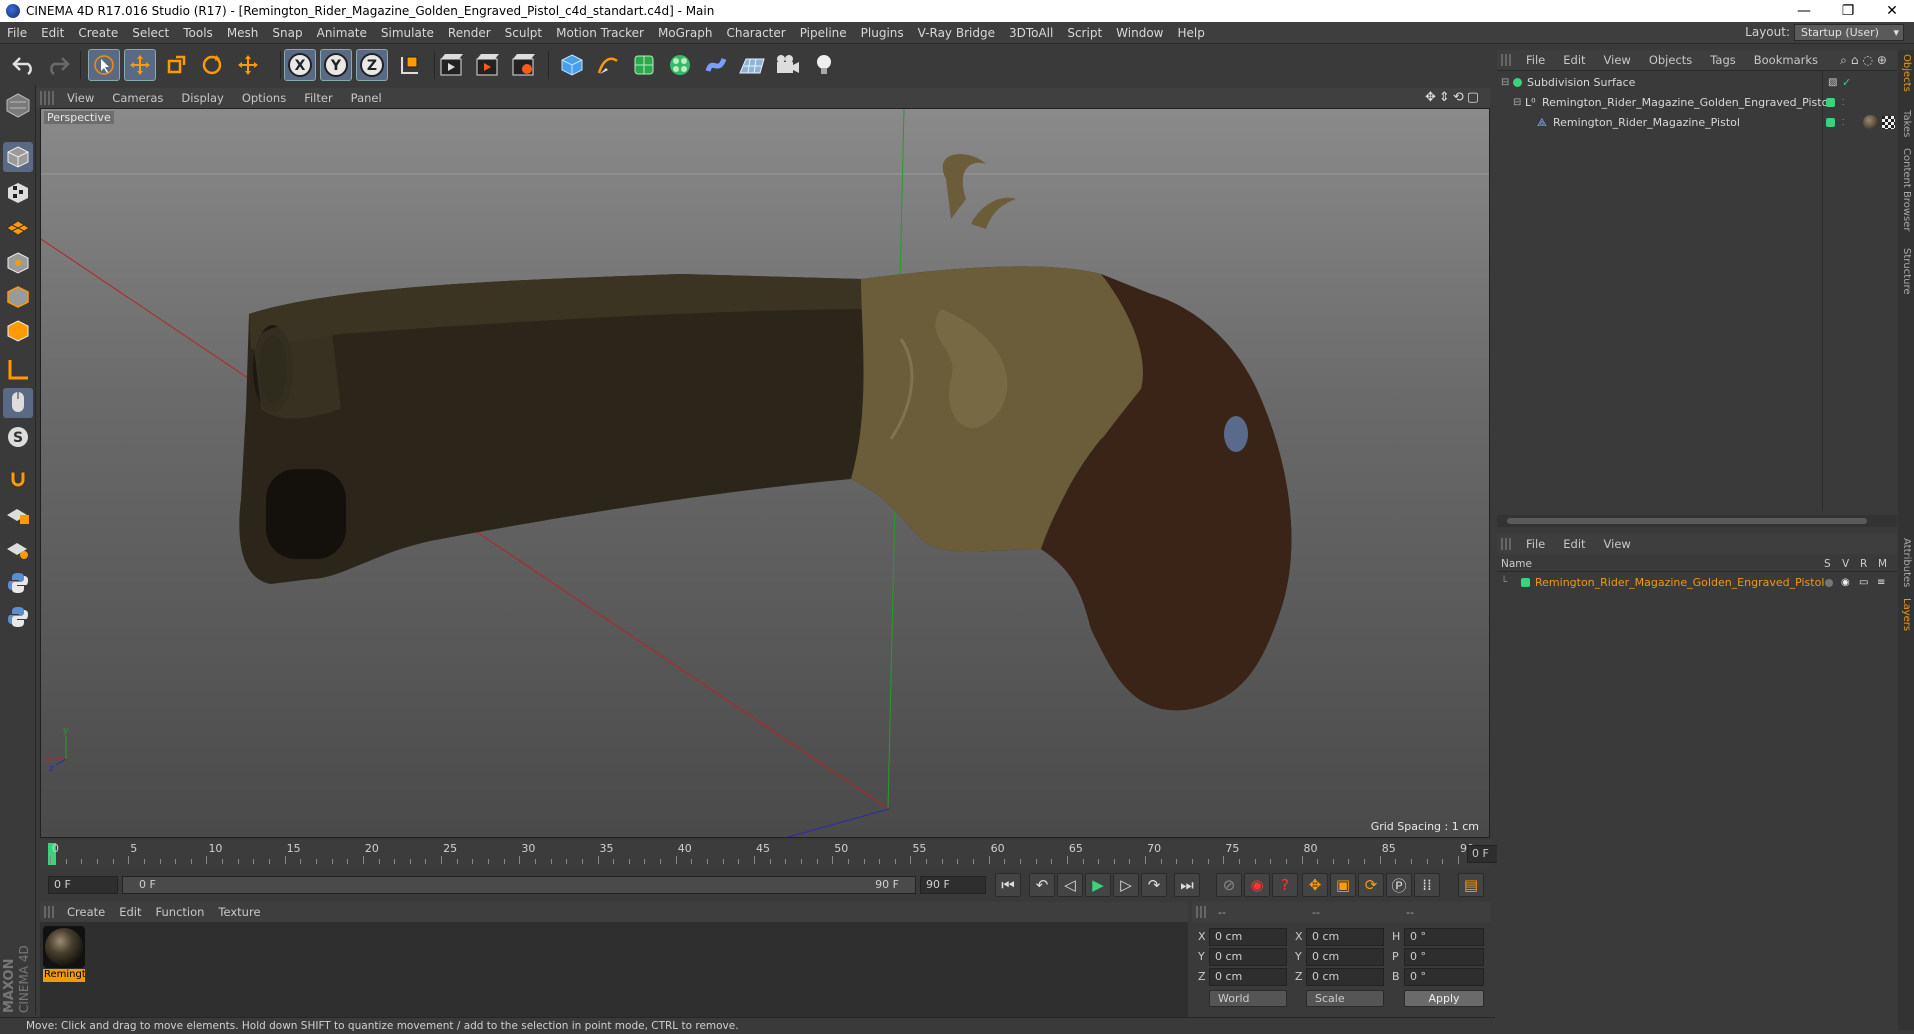 The image size is (1914, 1034). Describe the element at coordinates (788, 65) in the screenshot. I see `camera-icon` at that location.